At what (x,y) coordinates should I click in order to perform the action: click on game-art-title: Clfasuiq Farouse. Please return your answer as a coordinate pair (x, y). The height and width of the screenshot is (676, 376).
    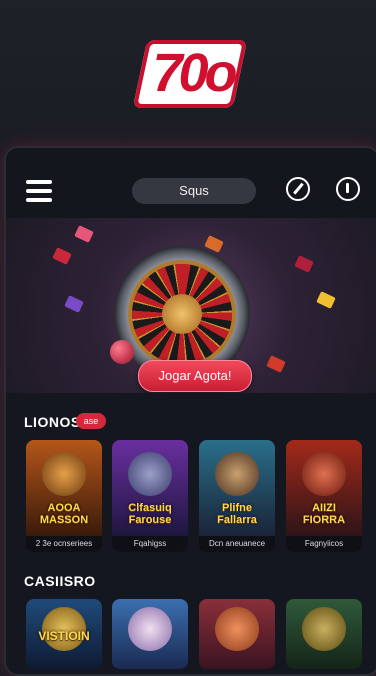
    Looking at the image, I should click on (150, 514).